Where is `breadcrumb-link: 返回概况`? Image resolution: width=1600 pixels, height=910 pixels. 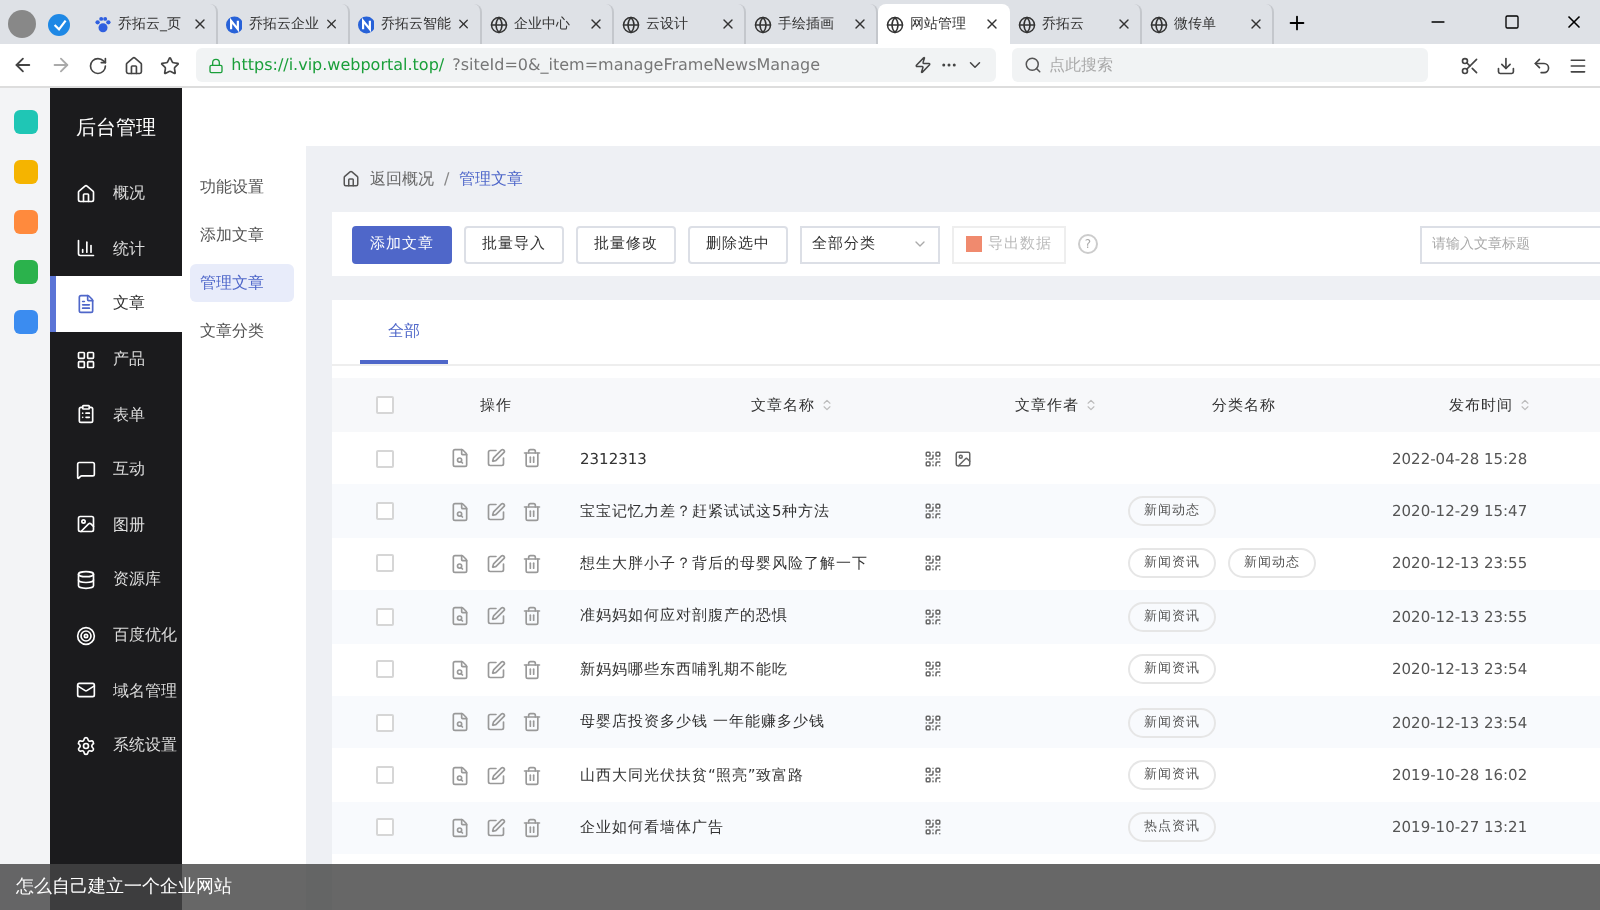
breadcrumb-link: 返回概况 is located at coordinates (402, 179).